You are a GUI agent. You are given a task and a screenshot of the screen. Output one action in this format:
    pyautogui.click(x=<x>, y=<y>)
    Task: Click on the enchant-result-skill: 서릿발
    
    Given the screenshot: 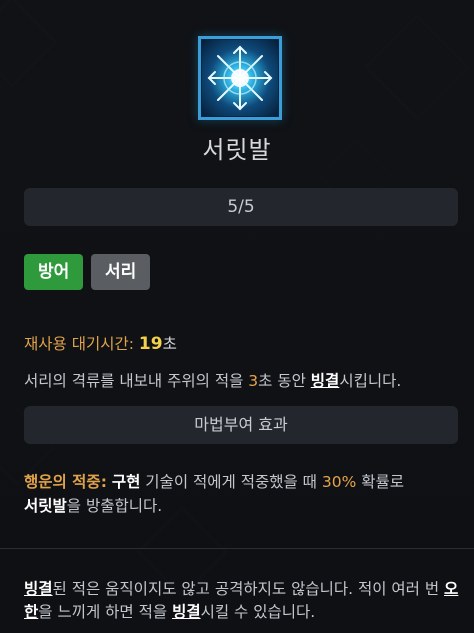 What is the action you would take?
    pyautogui.click(x=45, y=506)
    